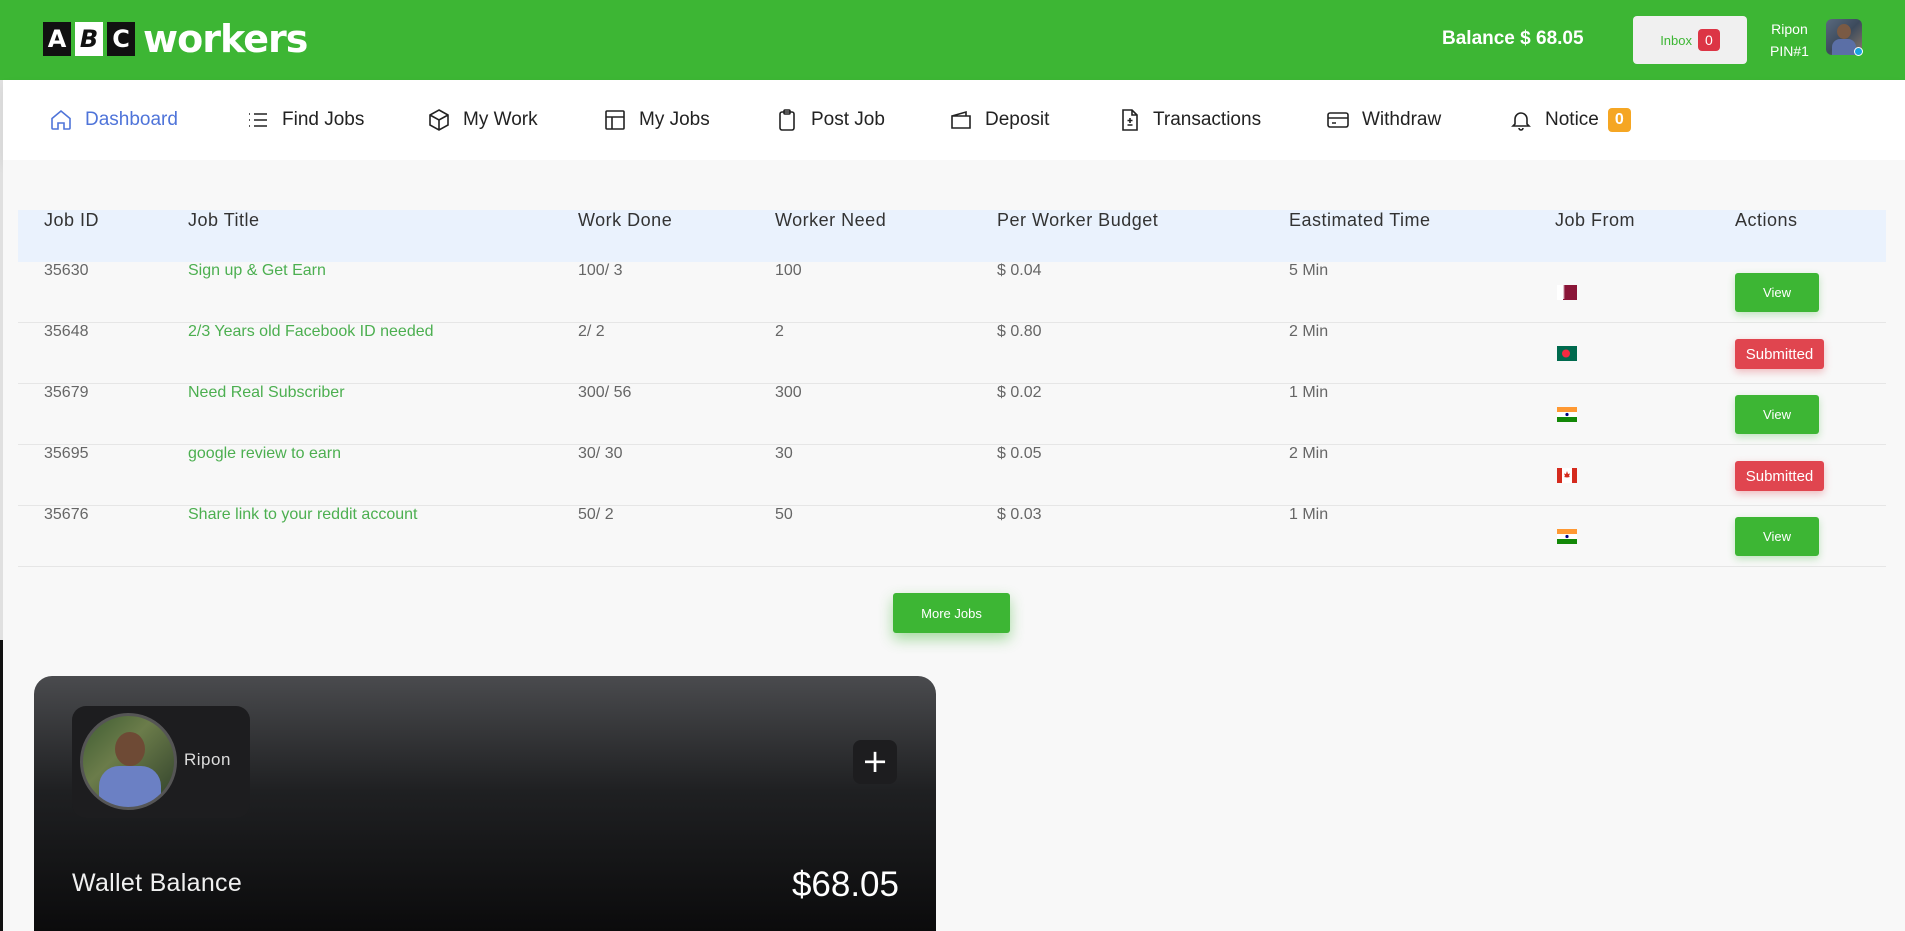 The width and height of the screenshot is (1905, 931). Describe the element at coordinates (784, 453) in the screenshot. I see `worker-need: 30` at that location.